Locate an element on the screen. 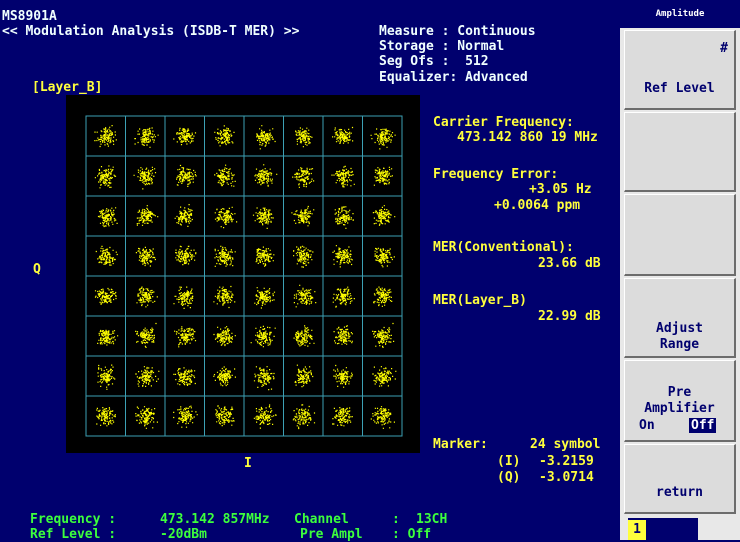 The width and height of the screenshot is (740, 542). pre-amplifier-softkey: Pre Amplifier On Off is located at coordinates (680, 401).